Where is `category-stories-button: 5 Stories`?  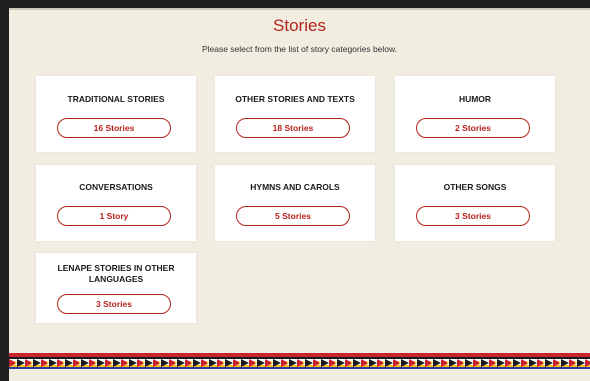
category-stories-button: 5 Stories is located at coordinates (293, 216).